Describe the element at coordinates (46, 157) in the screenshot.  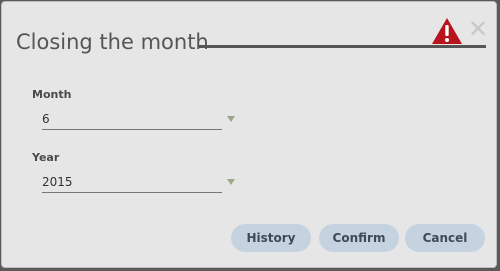
I see `year-label: Year` at that location.